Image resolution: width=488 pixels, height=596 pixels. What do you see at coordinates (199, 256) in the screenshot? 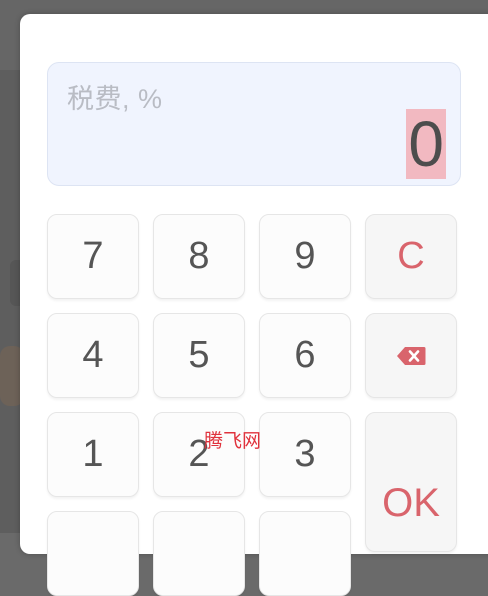
I see `key-8: 8` at bounding box center [199, 256].